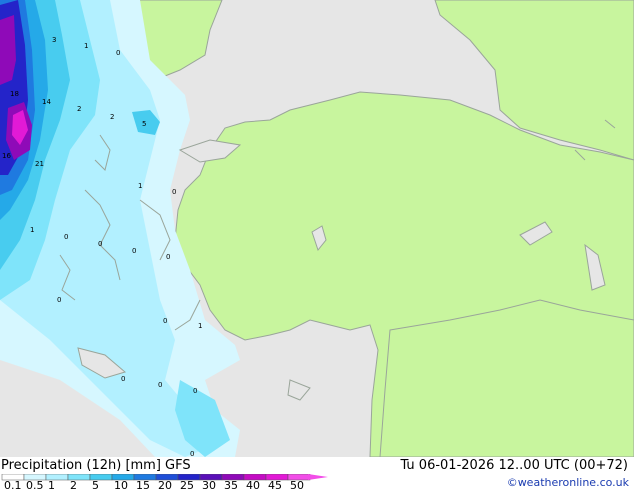 The width and height of the screenshot is (634, 490). Describe the element at coordinates (143, 484) in the screenshot. I see `legend-tick-label: 15` at that location.